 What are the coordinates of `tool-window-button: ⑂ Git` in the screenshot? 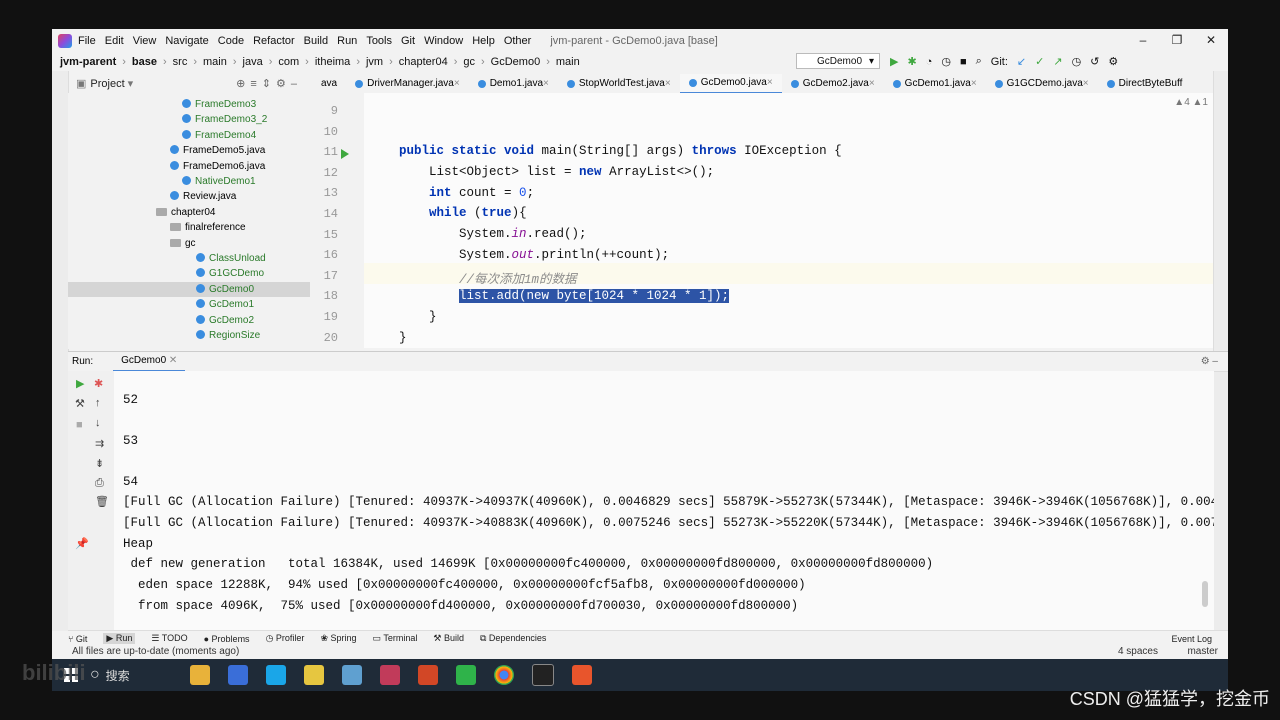 It's located at (77, 639).